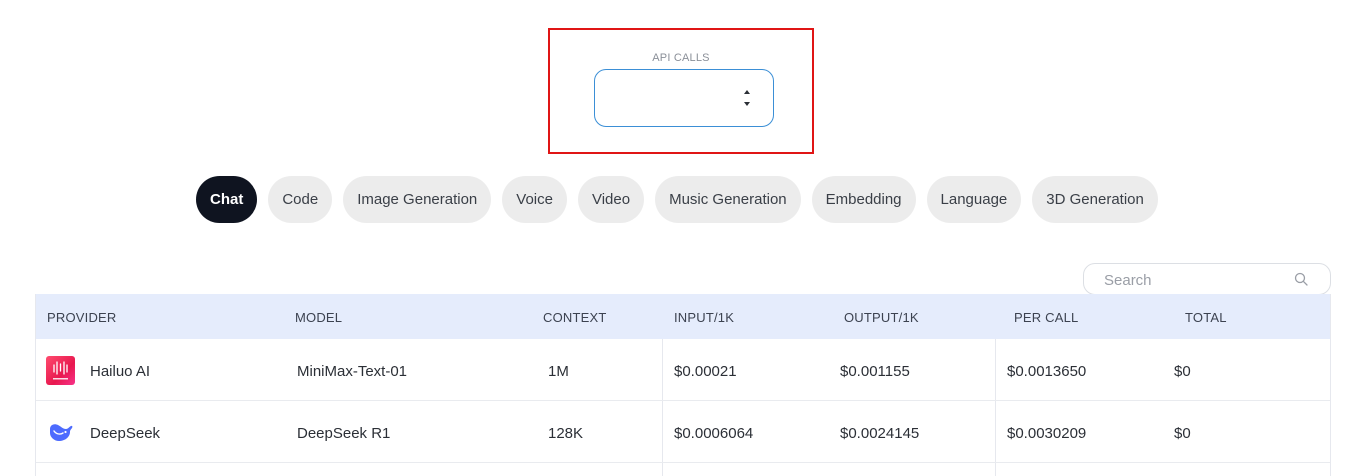 Image resolution: width=1358 pixels, height=476 pixels. Describe the element at coordinates (120, 371) in the screenshot. I see `provider-name: Hailuo AI` at that location.